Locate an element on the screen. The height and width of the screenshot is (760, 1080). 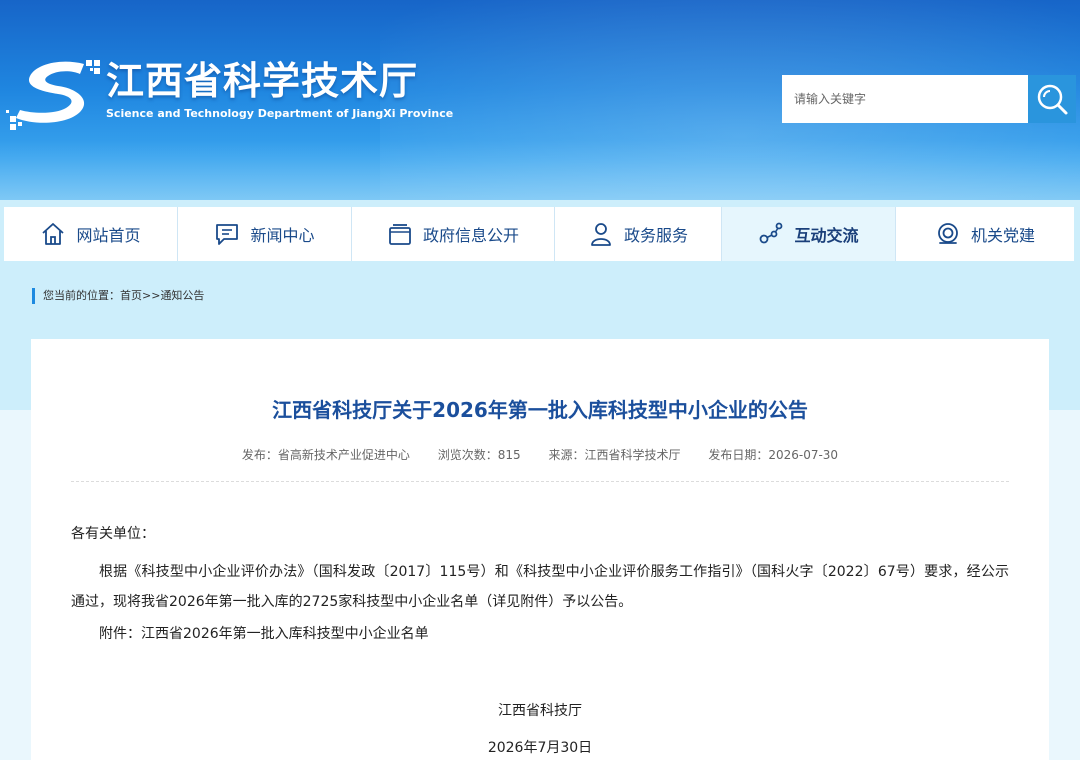
salutation: 各有关单位： is located at coordinates (113, 534).